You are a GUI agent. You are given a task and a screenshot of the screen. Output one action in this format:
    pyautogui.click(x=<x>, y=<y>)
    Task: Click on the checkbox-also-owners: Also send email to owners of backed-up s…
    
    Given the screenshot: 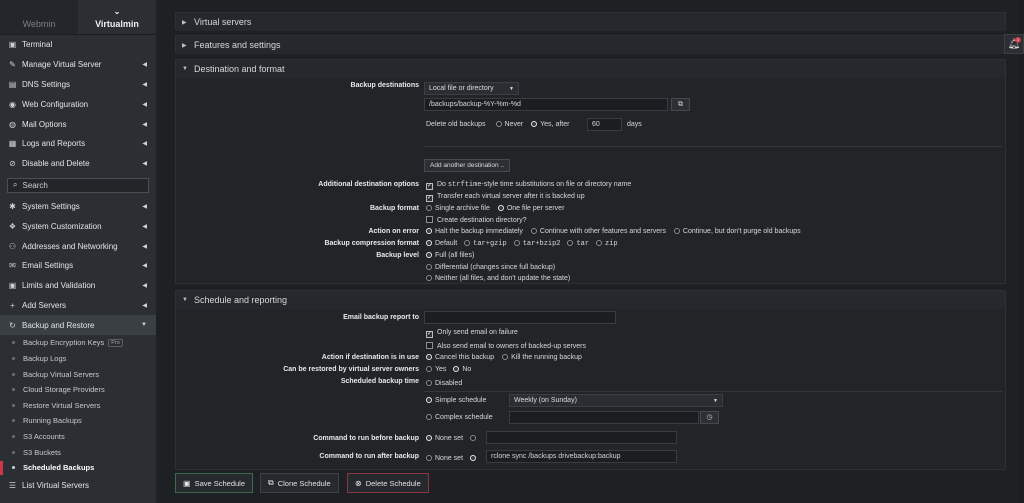 What is the action you would take?
    pyautogui.click(x=506, y=346)
    